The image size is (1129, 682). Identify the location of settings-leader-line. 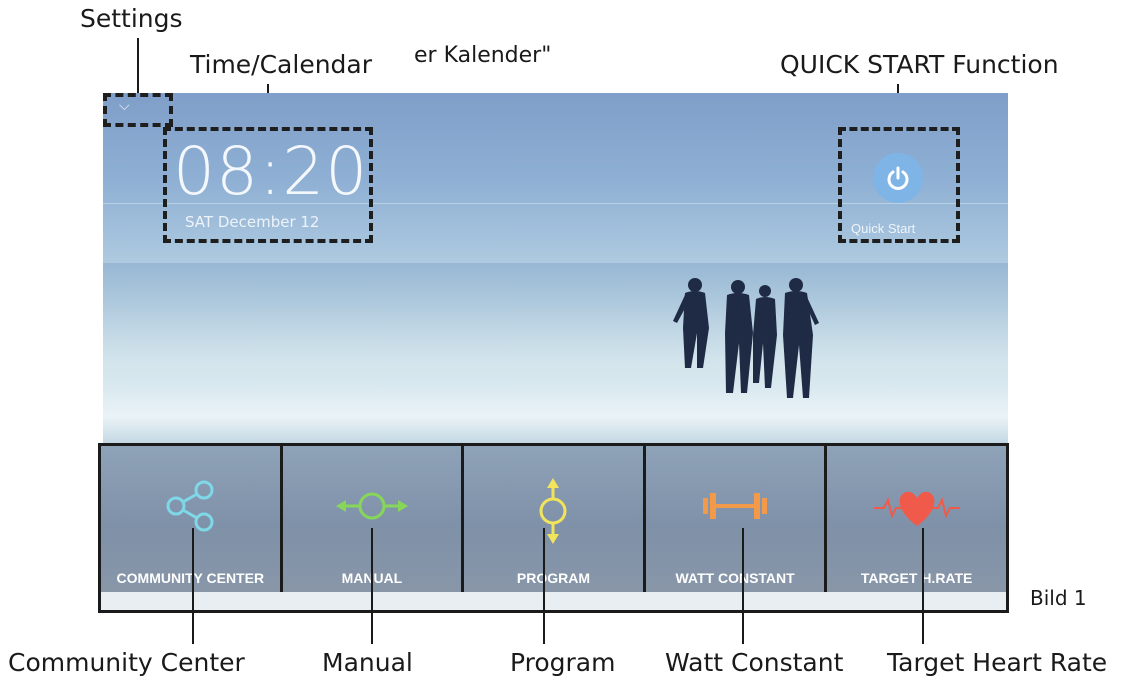
(138, 68).